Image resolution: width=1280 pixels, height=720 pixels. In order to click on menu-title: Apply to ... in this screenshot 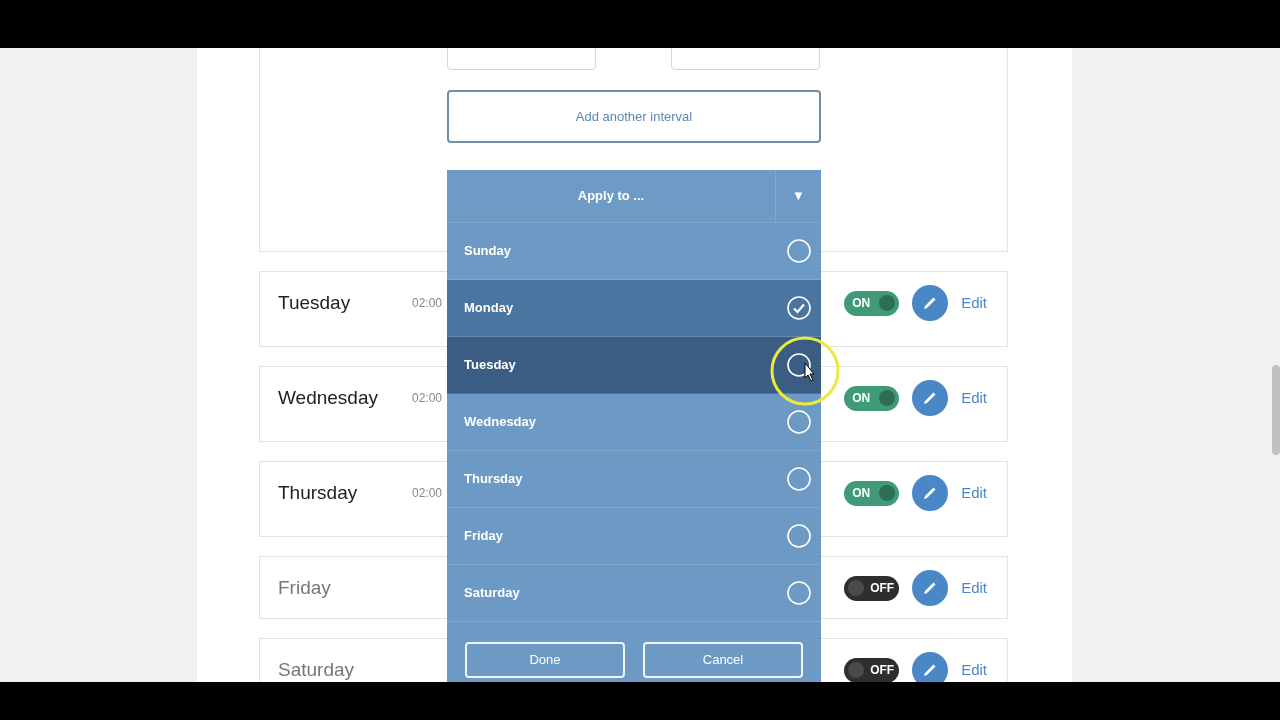, I will do `click(611, 196)`.